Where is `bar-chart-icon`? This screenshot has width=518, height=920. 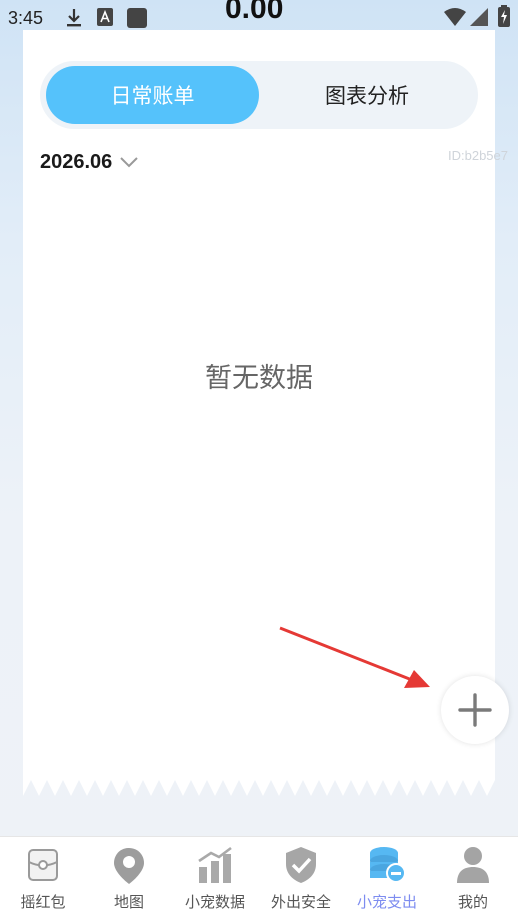 bar-chart-icon is located at coordinates (215, 864).